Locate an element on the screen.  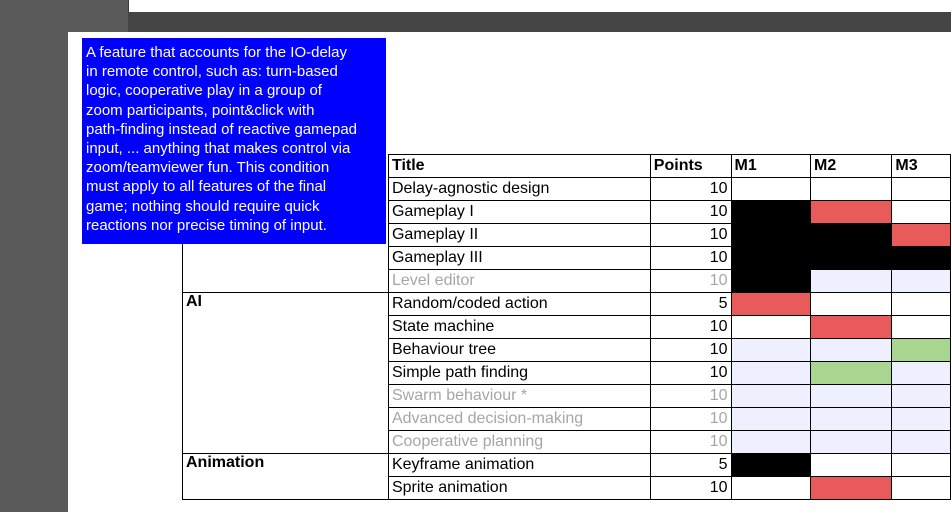
category-cell: Animation is located at coordinates (285, 465).